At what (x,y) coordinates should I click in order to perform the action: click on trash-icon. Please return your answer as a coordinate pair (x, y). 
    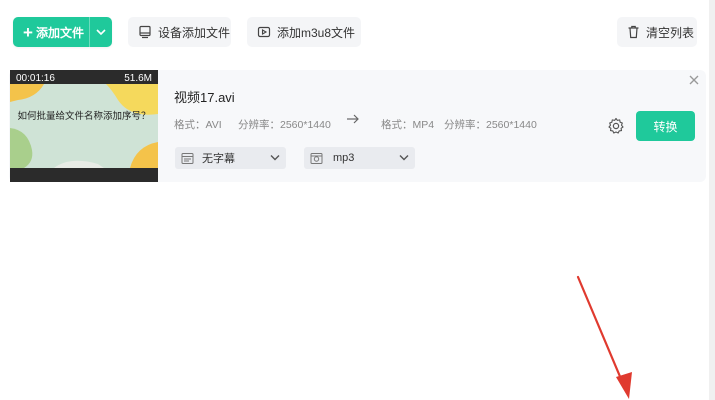
    Looking at the image, I should click on (633, 32).